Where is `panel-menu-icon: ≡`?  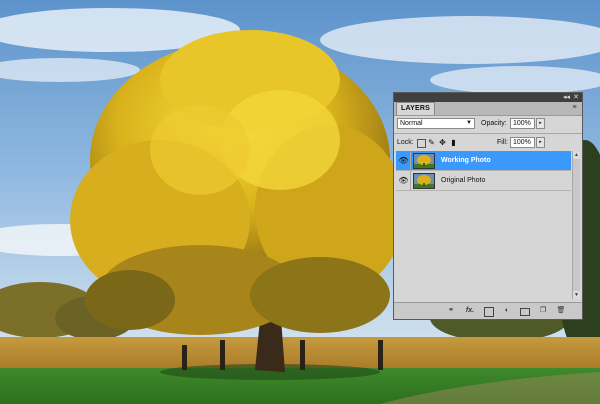
panel-menu-icon: ≡ is located at coordinates (574, 108).